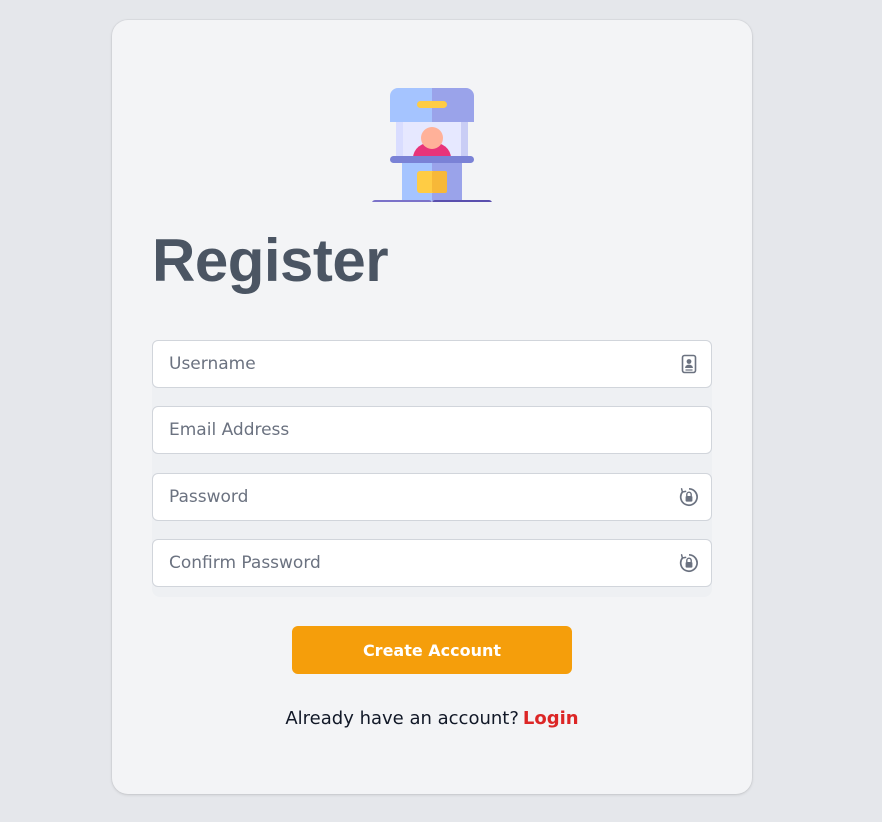 The height and width of the screenshot is (822, 882). I want to click on username-input, so click(432, 364).